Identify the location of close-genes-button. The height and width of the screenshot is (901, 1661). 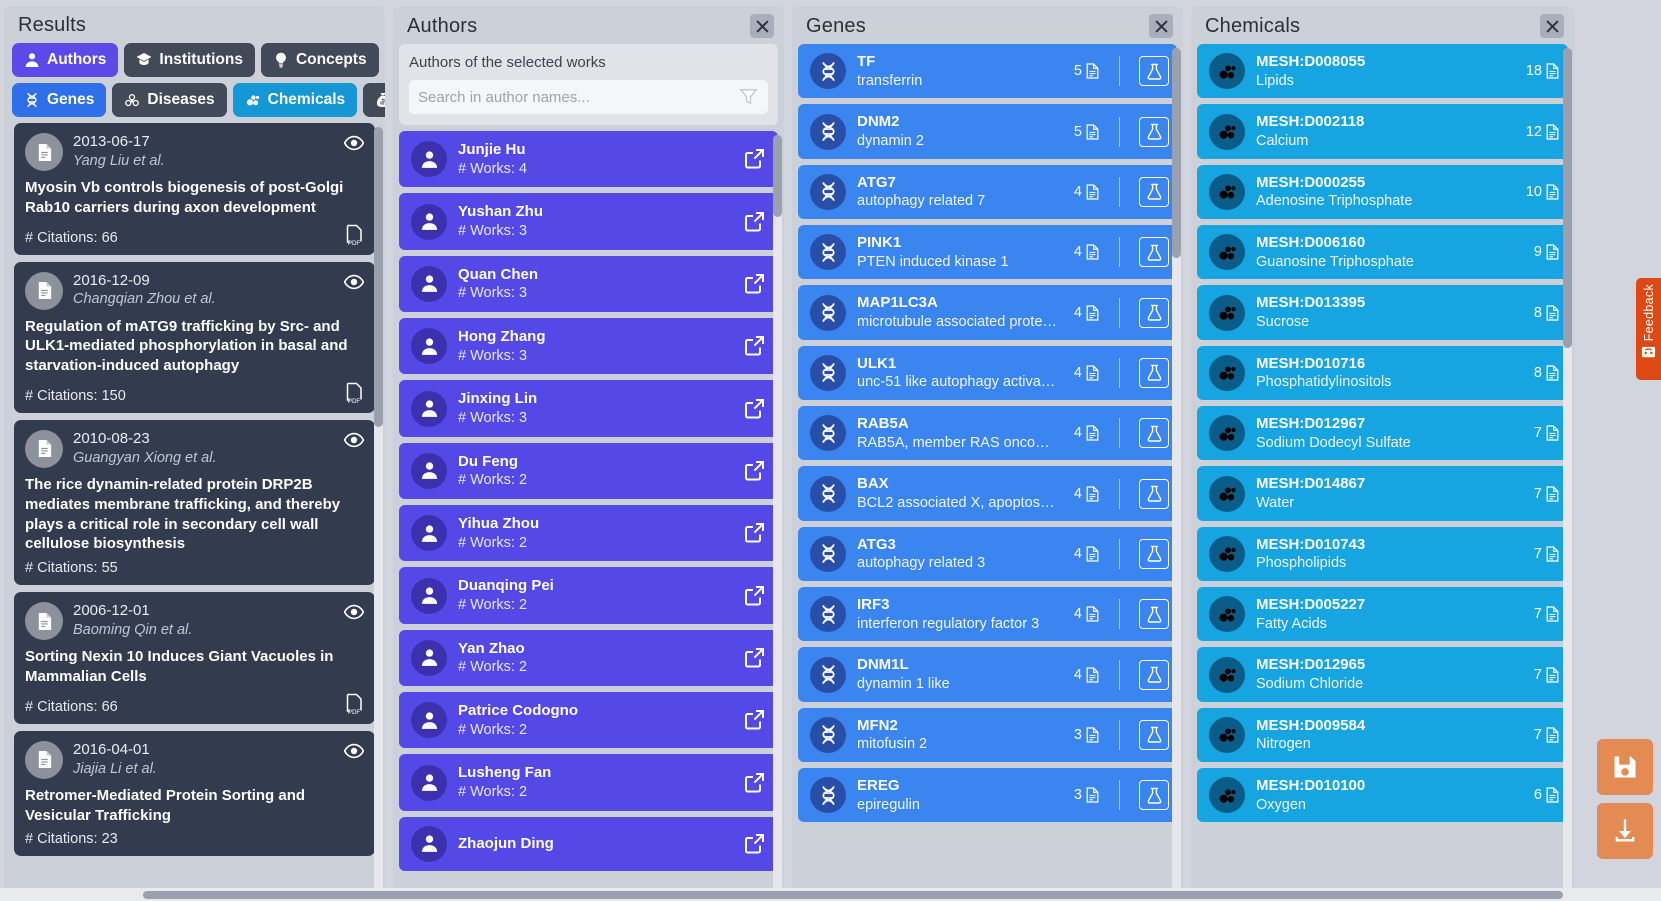
(1161, 26).